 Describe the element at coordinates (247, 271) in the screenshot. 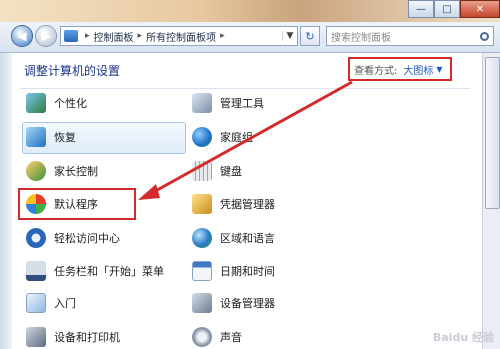

I see `item-label: 日期和时间` at that location.